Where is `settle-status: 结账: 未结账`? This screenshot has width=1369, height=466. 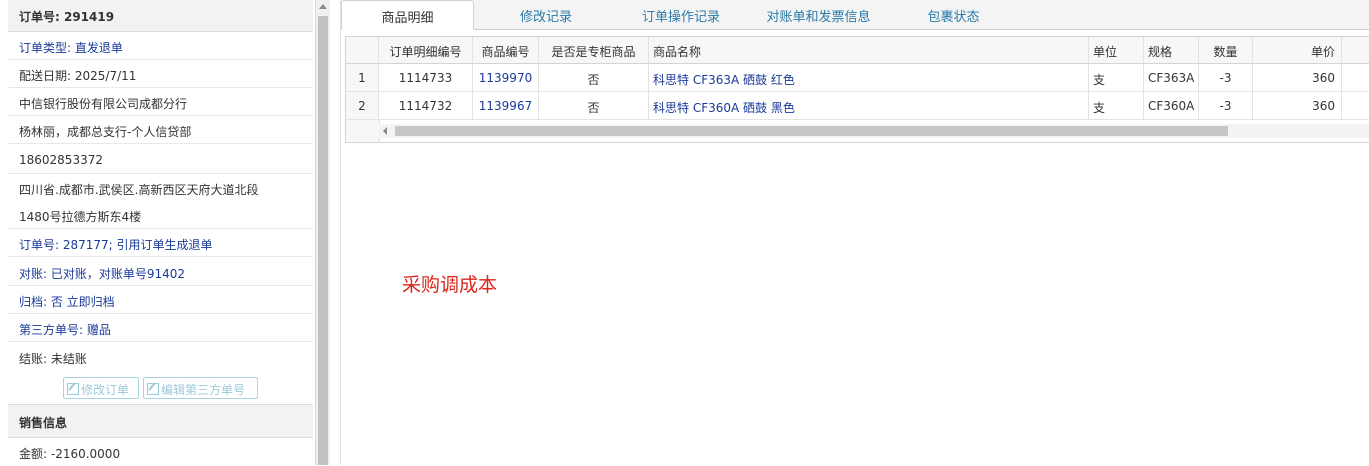 settle-status: 结账: 未结账 is located at coordinates (53, 359).